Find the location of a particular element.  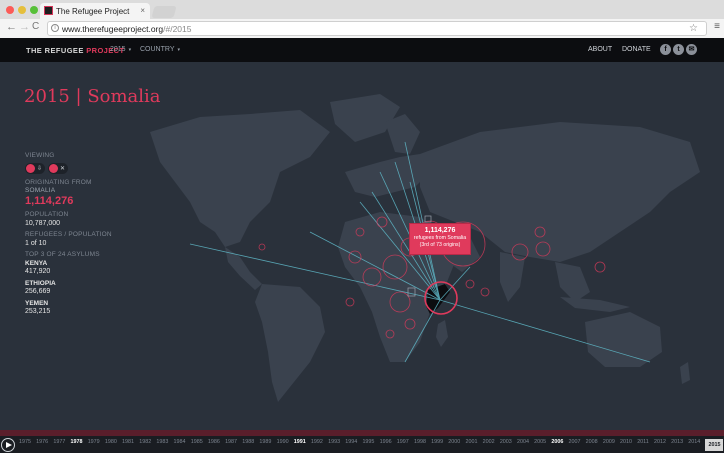

timeline-year: 1975 is located at coordinates (25, 445).